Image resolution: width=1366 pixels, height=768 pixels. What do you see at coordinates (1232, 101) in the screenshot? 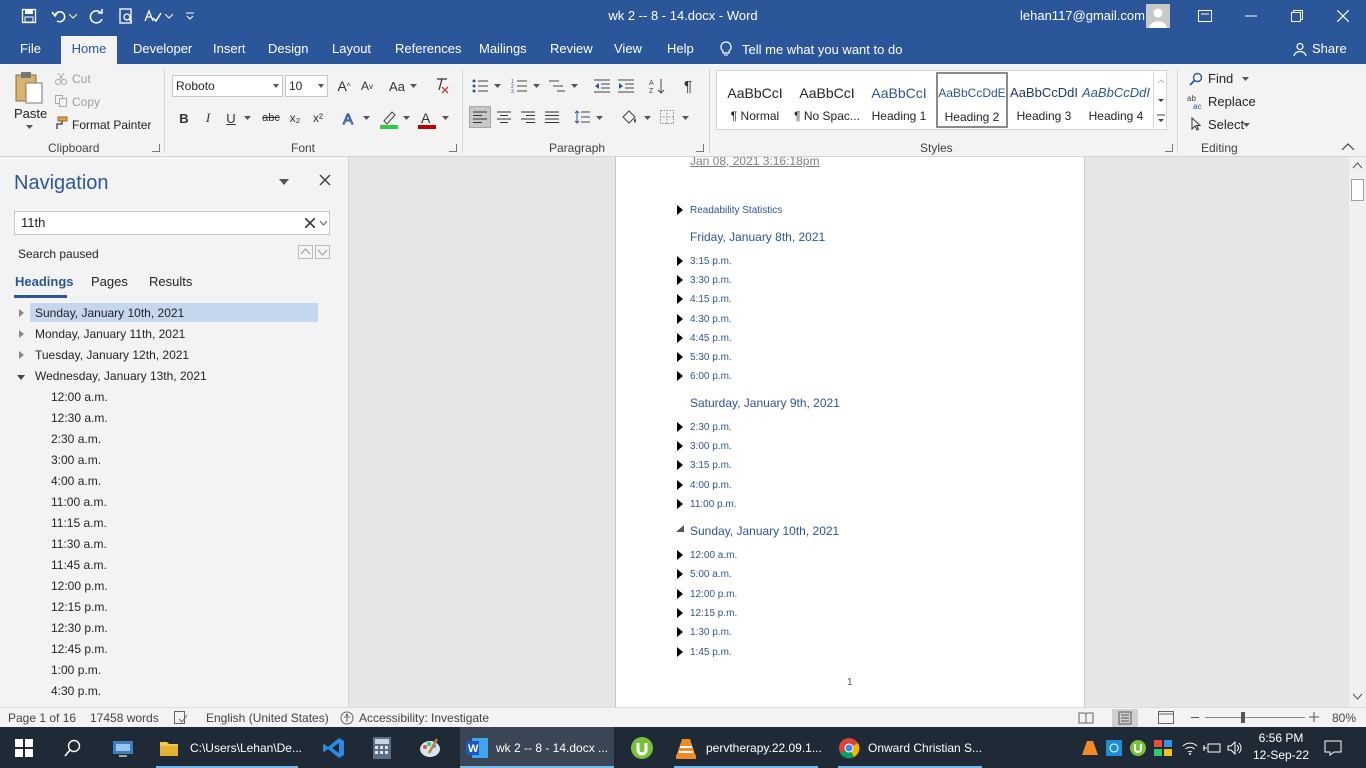
I see `replace-button: Replace` at bounding box center [1232, 101].